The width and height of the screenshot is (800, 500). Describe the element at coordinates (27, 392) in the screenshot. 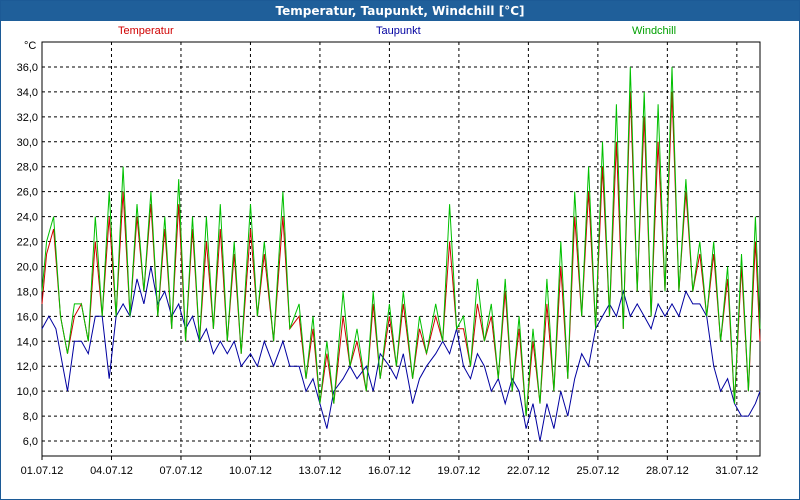

I see `y-tick-label: 10,0` at that location.